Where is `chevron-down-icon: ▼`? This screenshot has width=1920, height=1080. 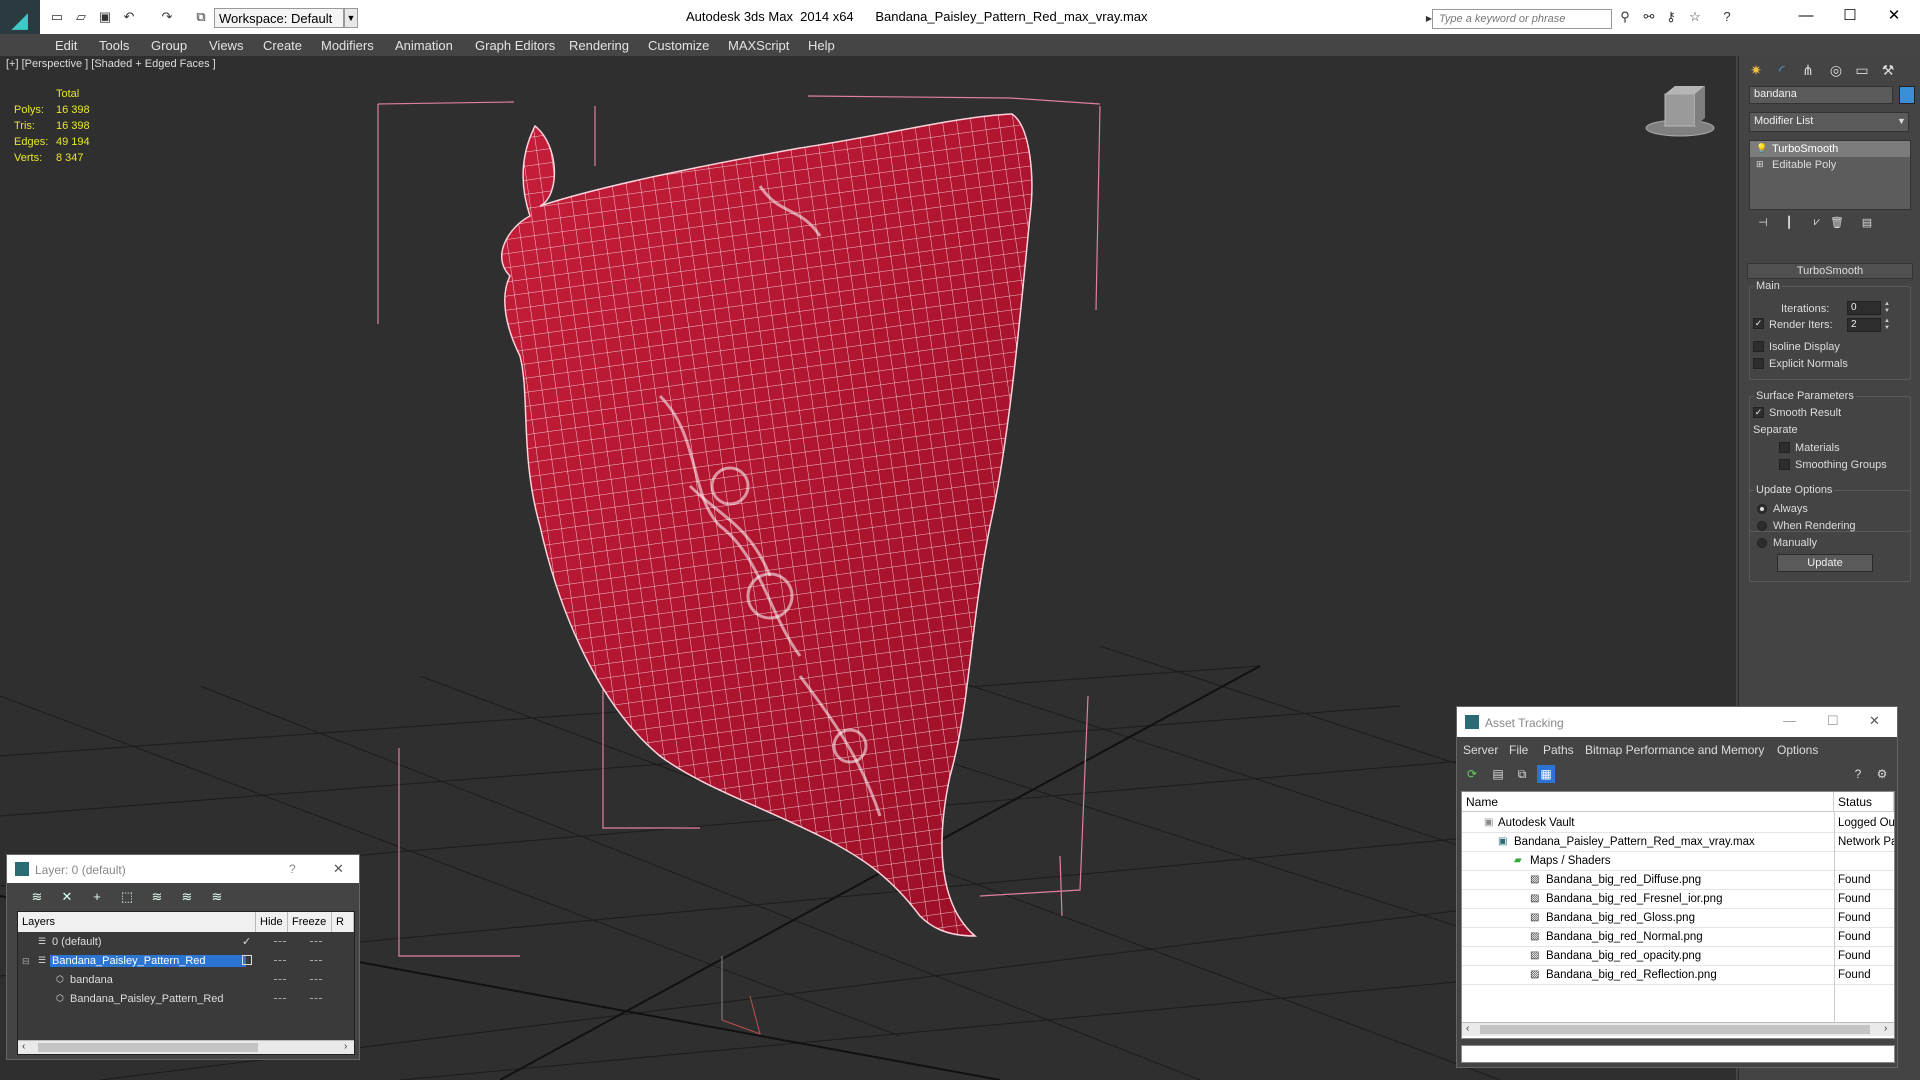
chevron-down-icon: ▼ is located at coordinates (1901, 121).